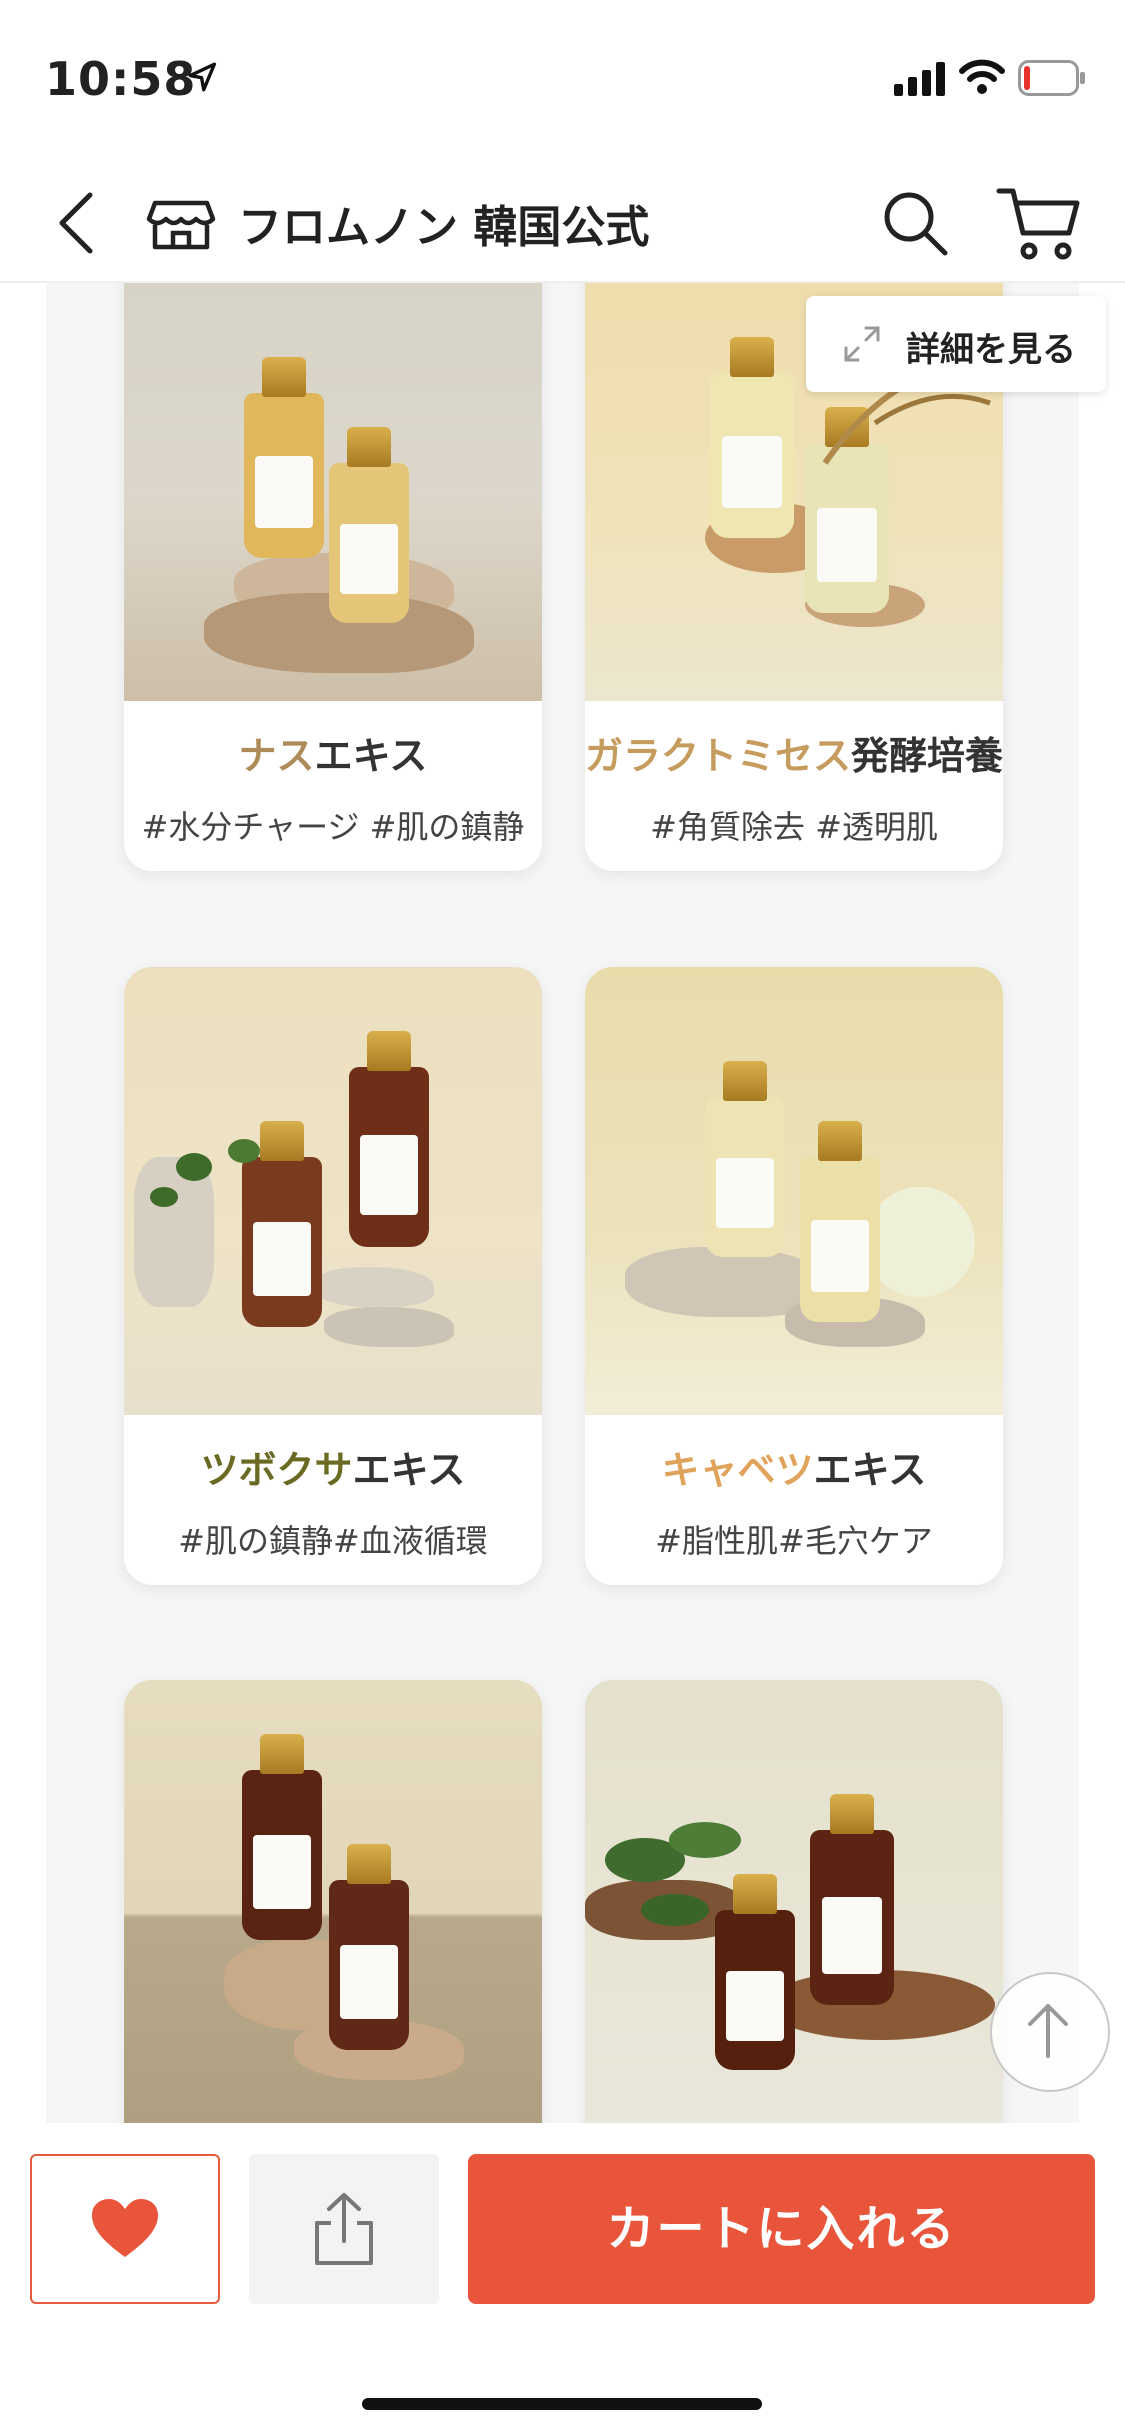 Image resolution: width=1125 pixels, height=2436 pixels. Describe the element at coordinates (181, 225) in the screenshot. I see `shop-icon` at that location.